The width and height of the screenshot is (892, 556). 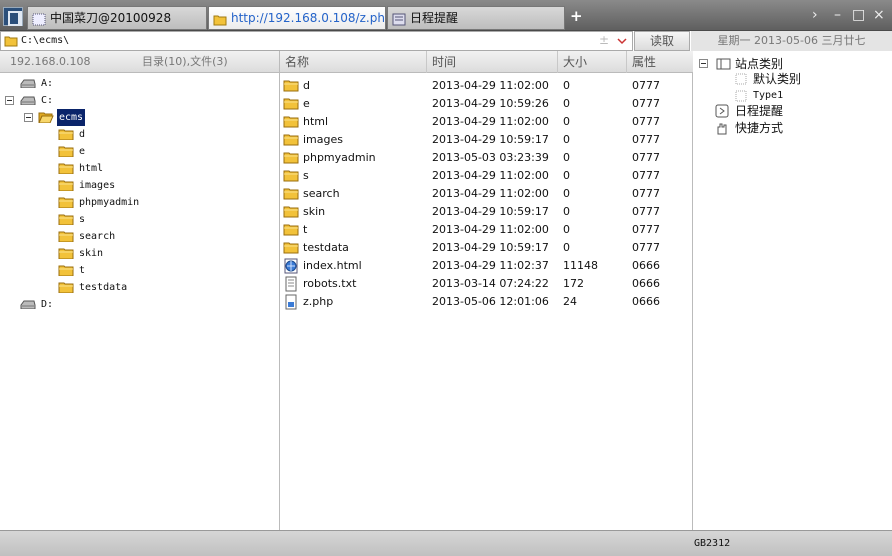 I want to click on path-input: C:\ecms\ ±, so click(x=316, y=41).